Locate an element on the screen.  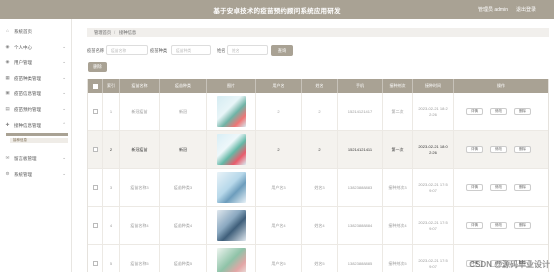
sidebar-item-label: 系统管理 is located at coordinates (23, 174).